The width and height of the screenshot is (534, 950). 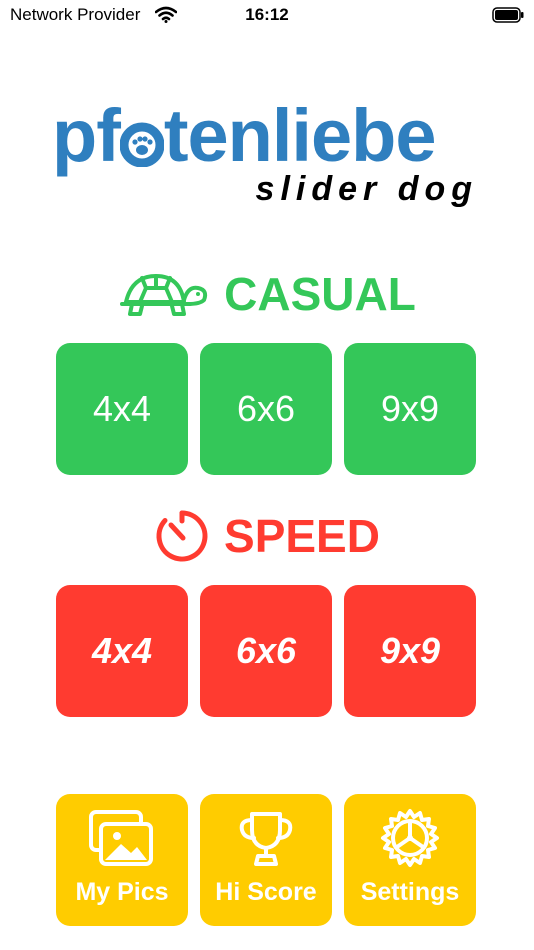 I want to click on settings-label: Settings, so click(x=410, y=892).